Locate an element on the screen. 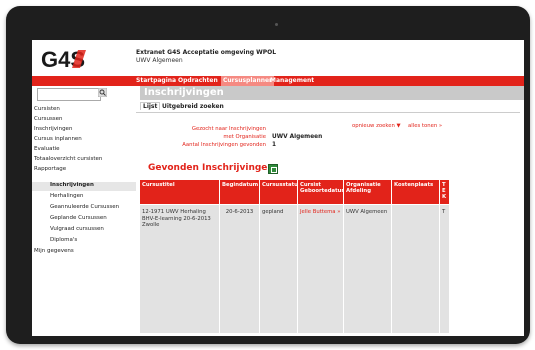 The image size is (535, 350). cell-cursist-link: Jelle Buttema » is located at coordinates (321, 269).